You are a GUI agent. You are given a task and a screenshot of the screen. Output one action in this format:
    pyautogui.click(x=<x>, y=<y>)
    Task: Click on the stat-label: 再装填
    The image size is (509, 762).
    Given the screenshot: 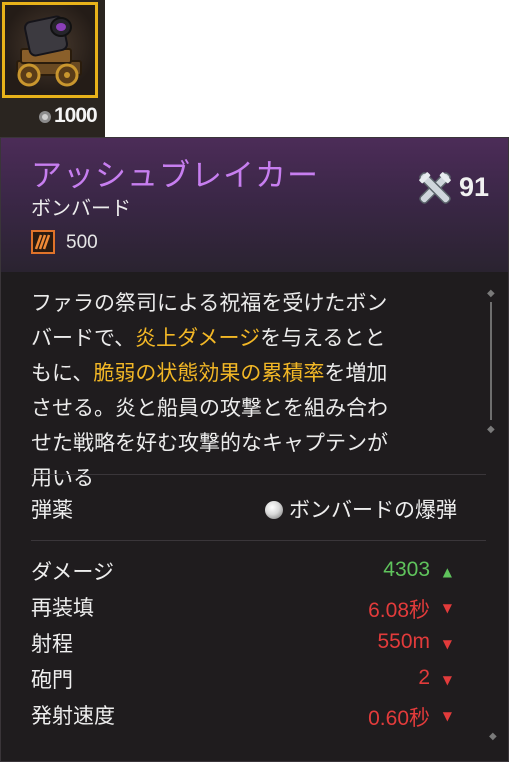 What is the action you would take?
    pyautogui.click(x=62, y=608)
    